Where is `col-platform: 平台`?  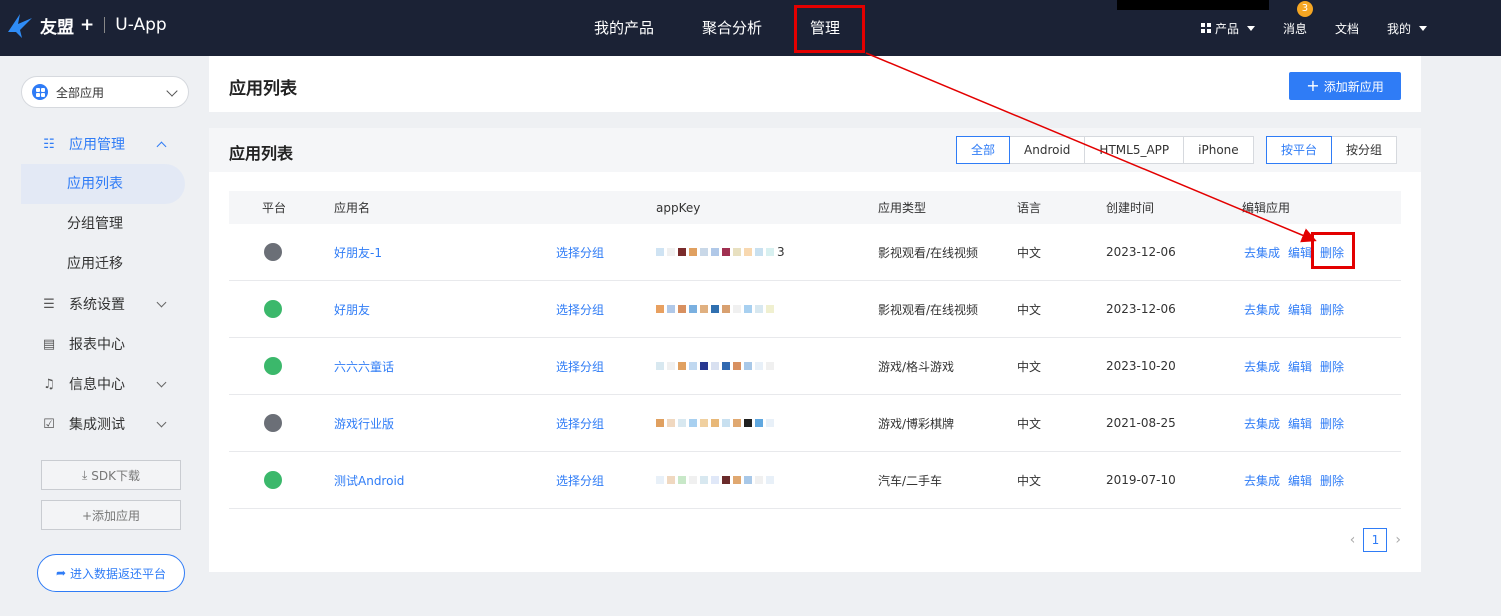 col-platform: 平台 is located at coordinates (274, 208).